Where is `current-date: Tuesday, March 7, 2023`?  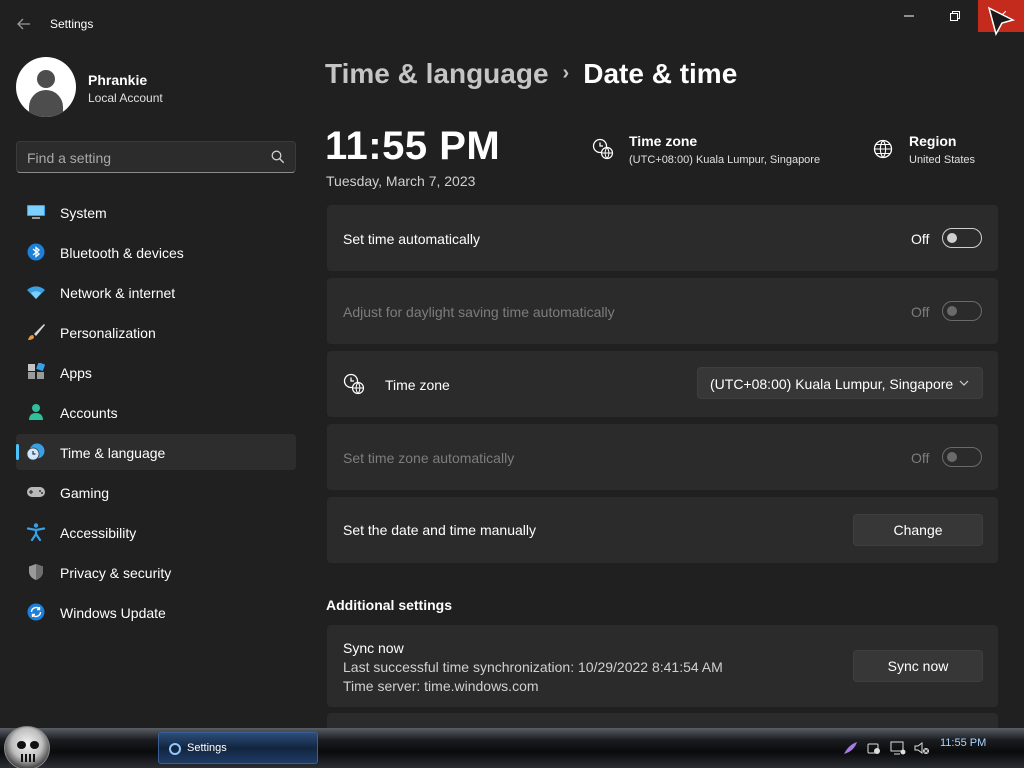 current-date: Tuesday, March 7, 2023 is located at coordinates (401, 181).